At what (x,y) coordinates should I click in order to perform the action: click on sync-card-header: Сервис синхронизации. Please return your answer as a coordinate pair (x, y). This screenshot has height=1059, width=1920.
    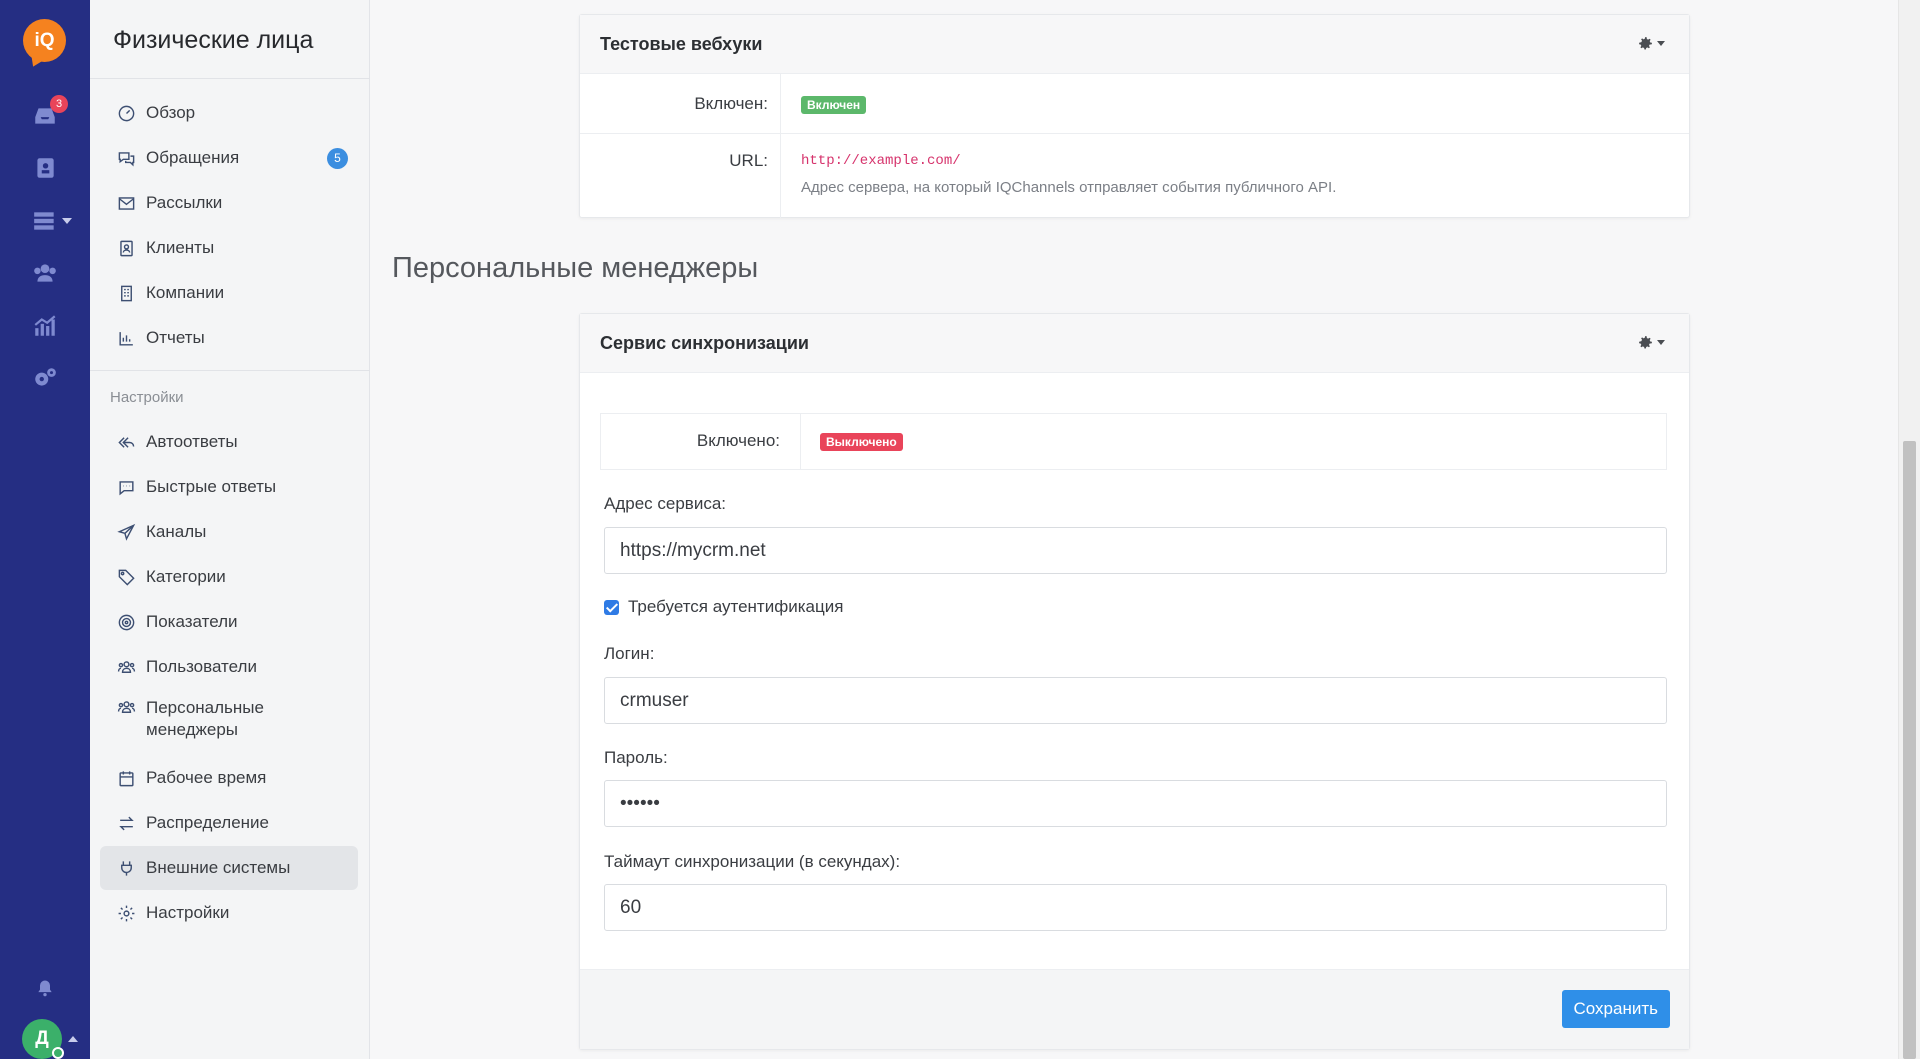
    Looking at the image, I should click on (1134, 343).